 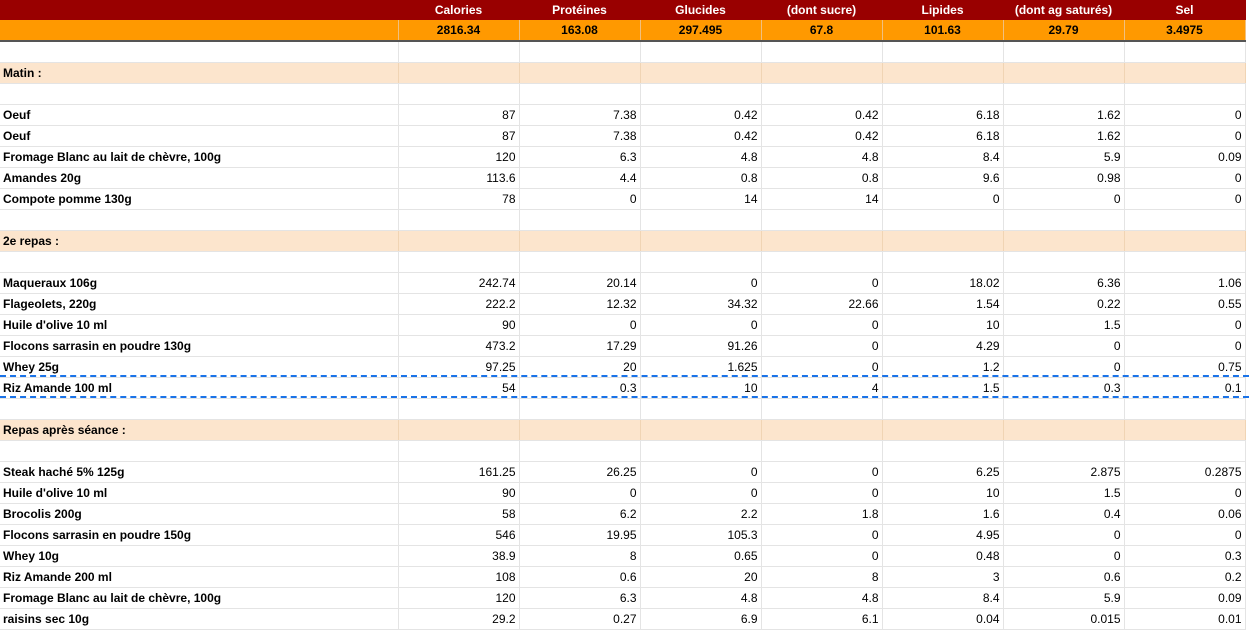 What do you see at coordinates (580, 283) in the screenshot?
I see `value-cell: 20.14` at bounding box center [580, 283].